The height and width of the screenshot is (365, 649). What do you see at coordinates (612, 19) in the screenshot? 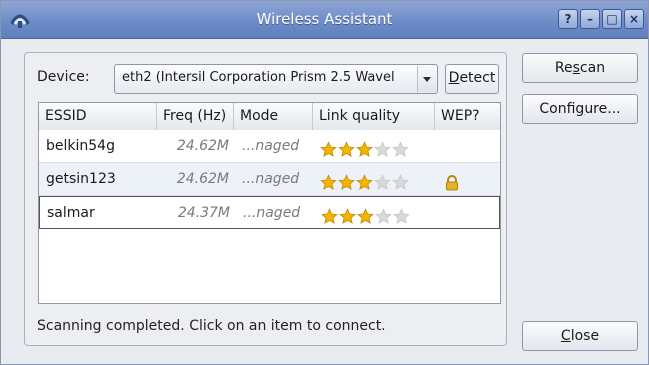
I see `maximize-button: □` at bounding box center [612, 19].